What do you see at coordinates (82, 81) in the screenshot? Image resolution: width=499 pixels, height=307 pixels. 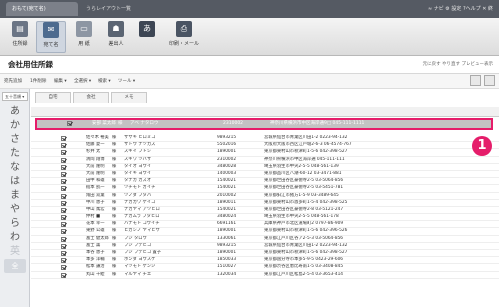 I see `menu-select-all: 全選択 ▾` at bounding box center [82, 81].